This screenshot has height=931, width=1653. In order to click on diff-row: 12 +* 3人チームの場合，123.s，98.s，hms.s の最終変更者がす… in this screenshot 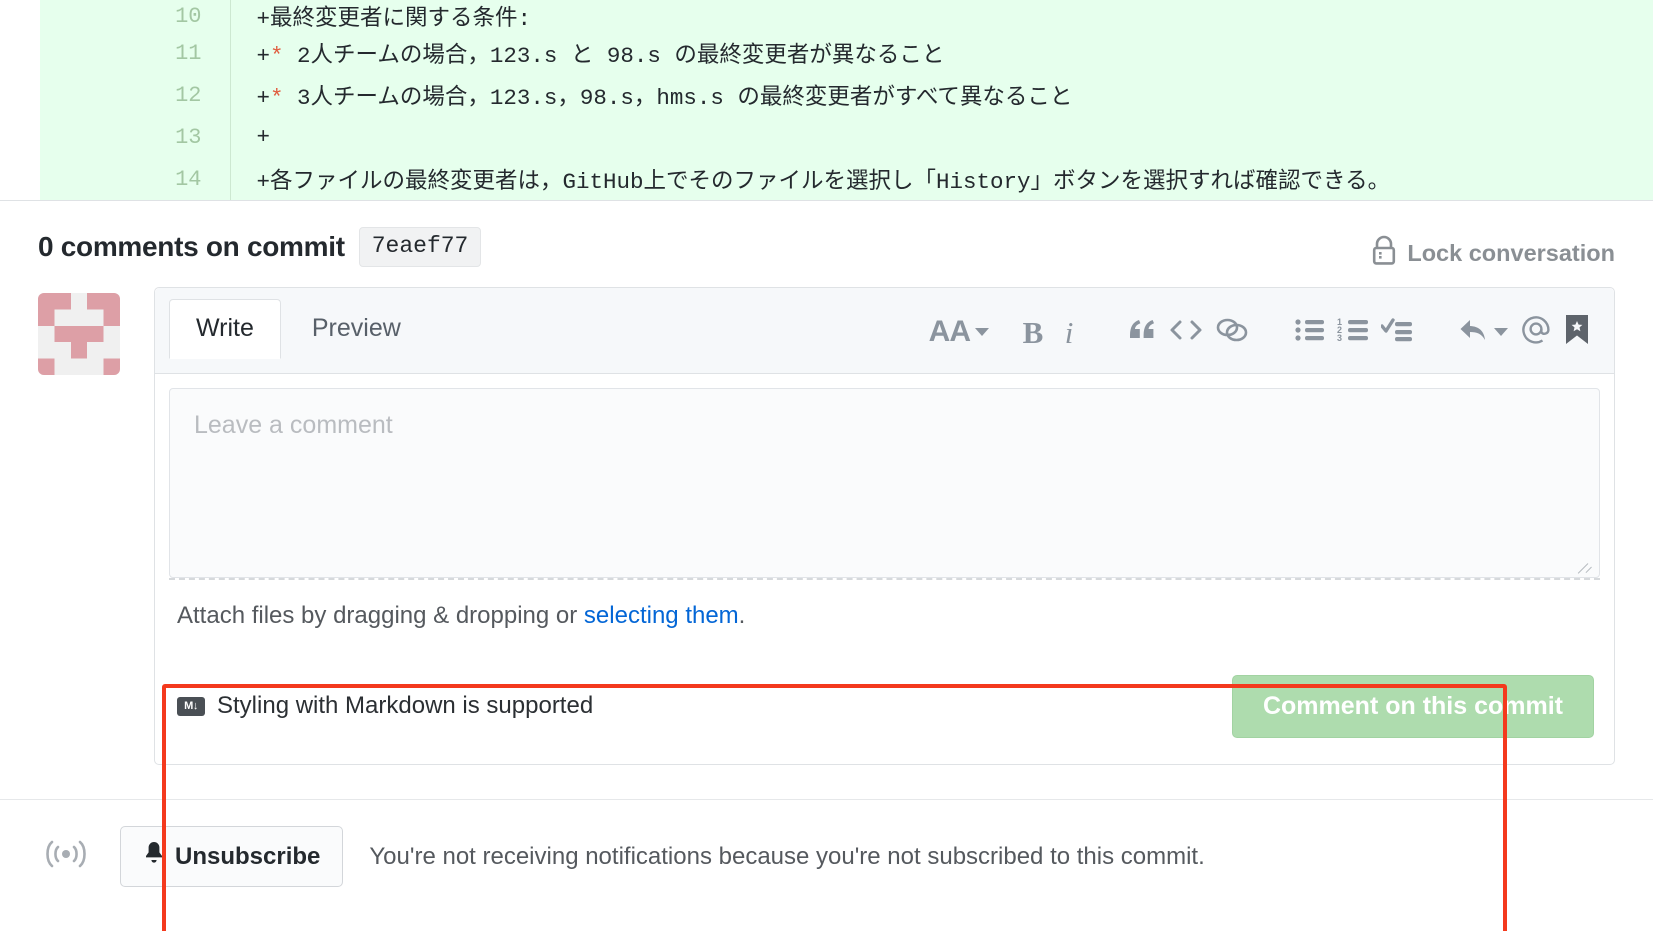, I will do `click(826, 95)`.